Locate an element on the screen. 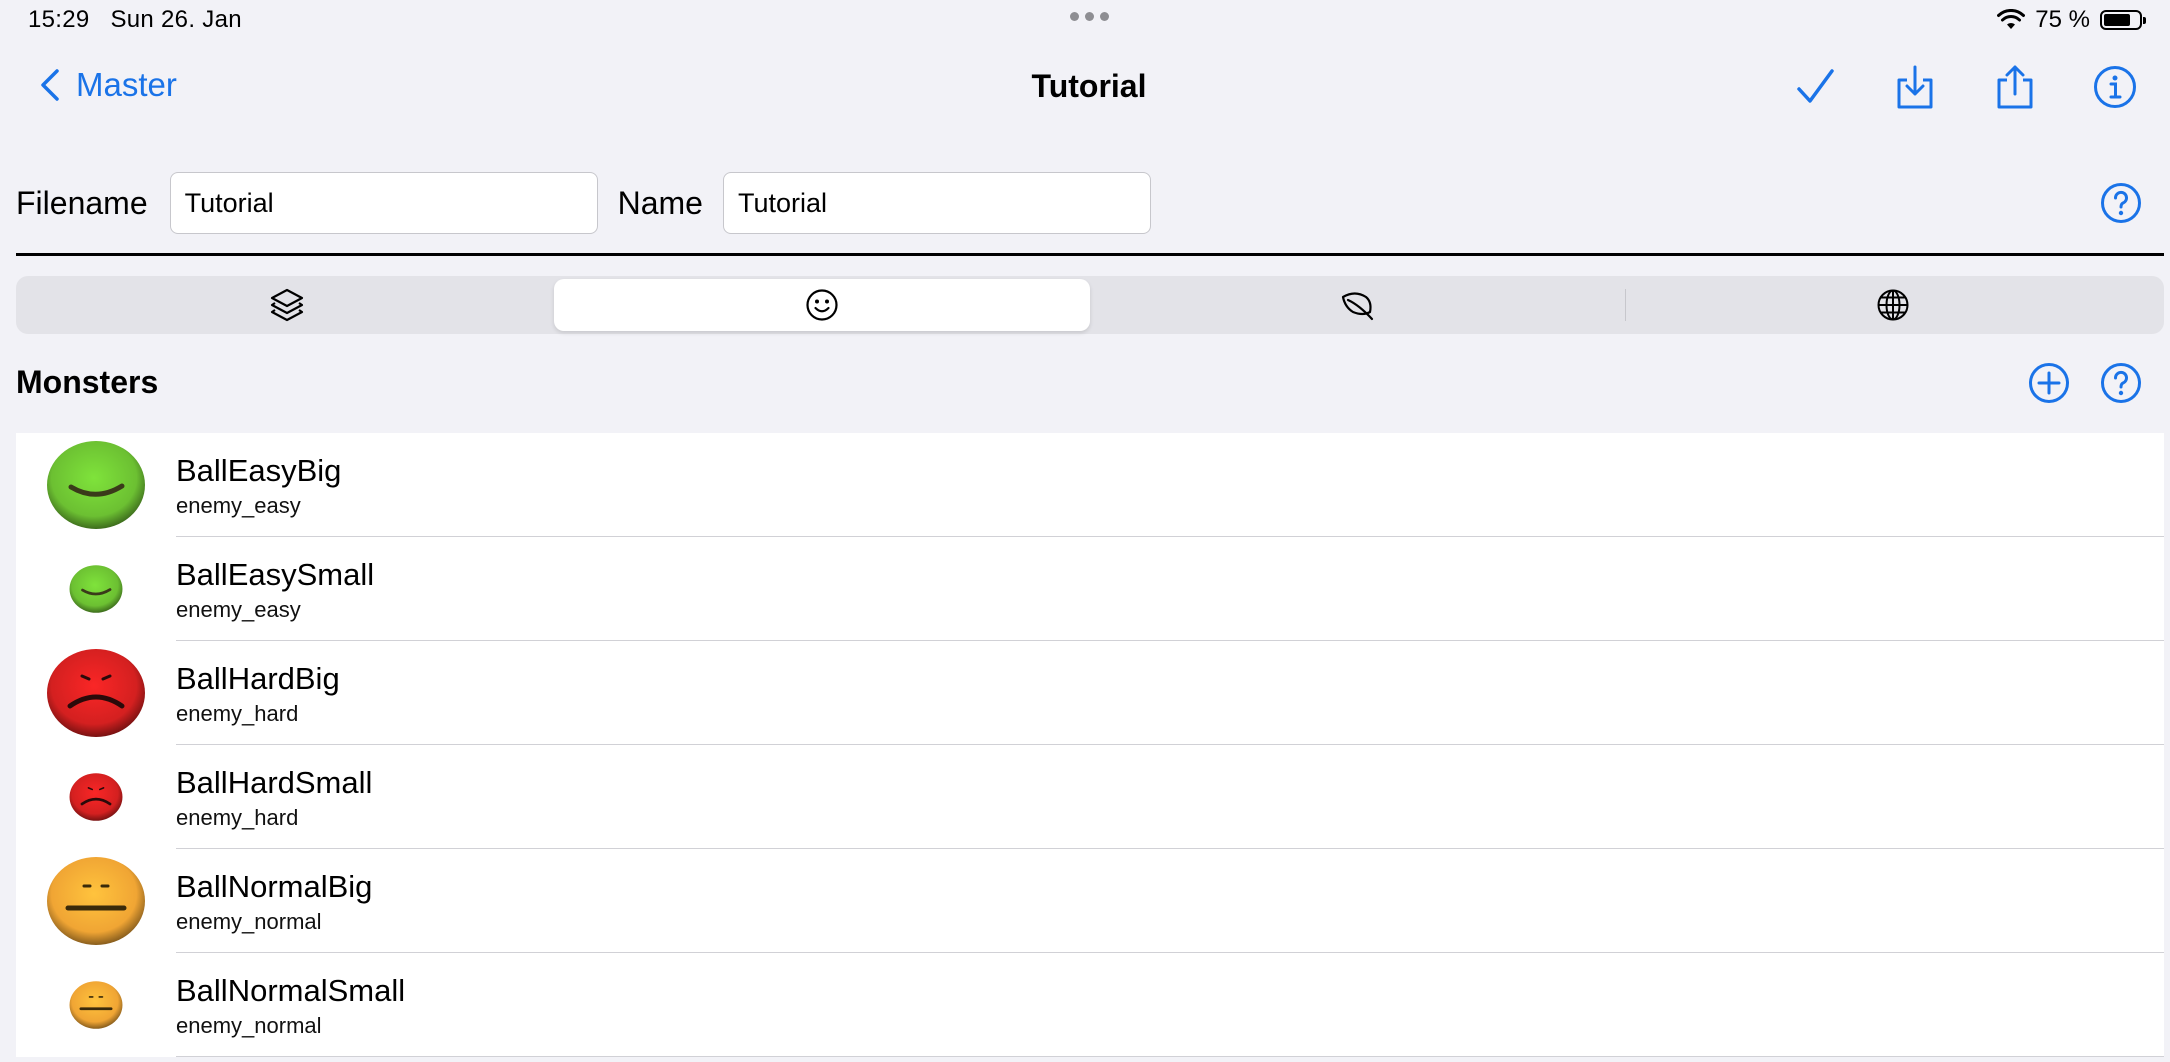 The width and height of the screenshot is (2170, 1062). name-field: Tutorial is located at coordinates (936, 203).